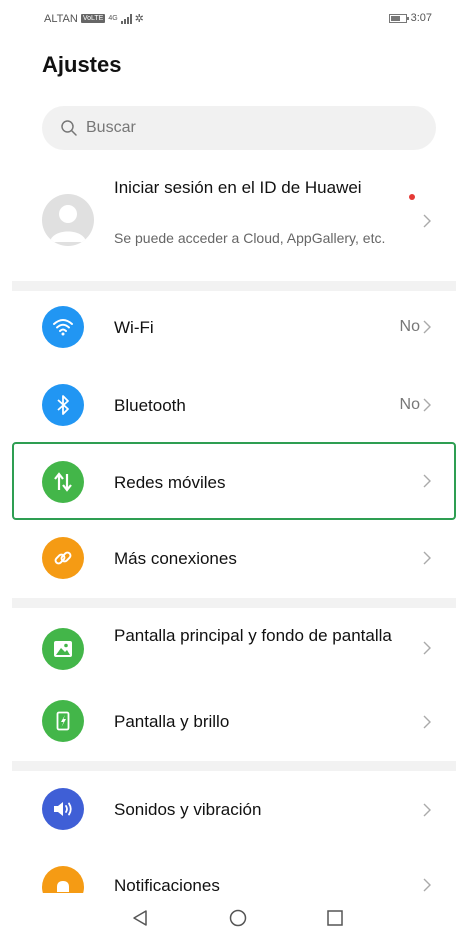 The width and height of the screenshot is (456, 941). What do you see at coordinates (238, 918) in the screenshot?
I see `home-icon` at bounding box center [238, 918].